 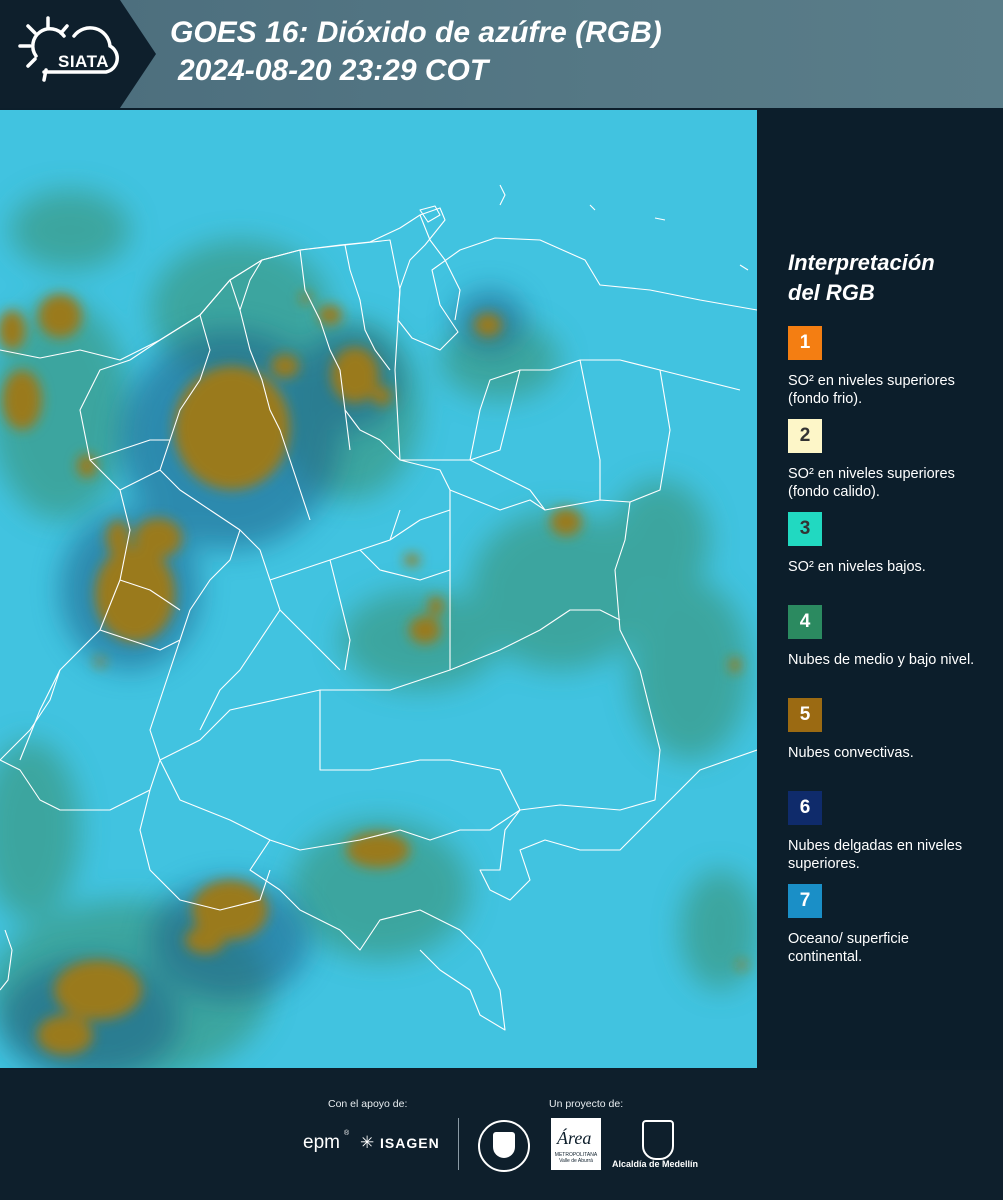 What do you see at coordinates (861, 262) in the screenshot?
I see `legend-title-line-1: Interpretación` at bounding box center [861, 262].